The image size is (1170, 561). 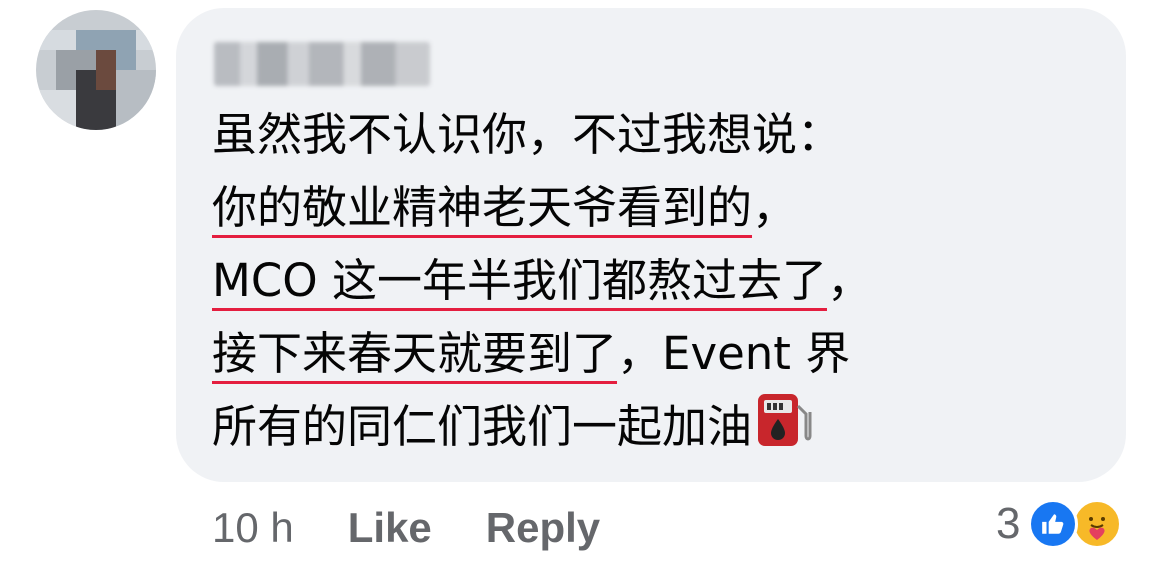 What do you see at coordinates (482, 207) in the screenshot?
I see `underlined-text: 你的敬业精神老天爷看到的` at bounding box center [482, 207].